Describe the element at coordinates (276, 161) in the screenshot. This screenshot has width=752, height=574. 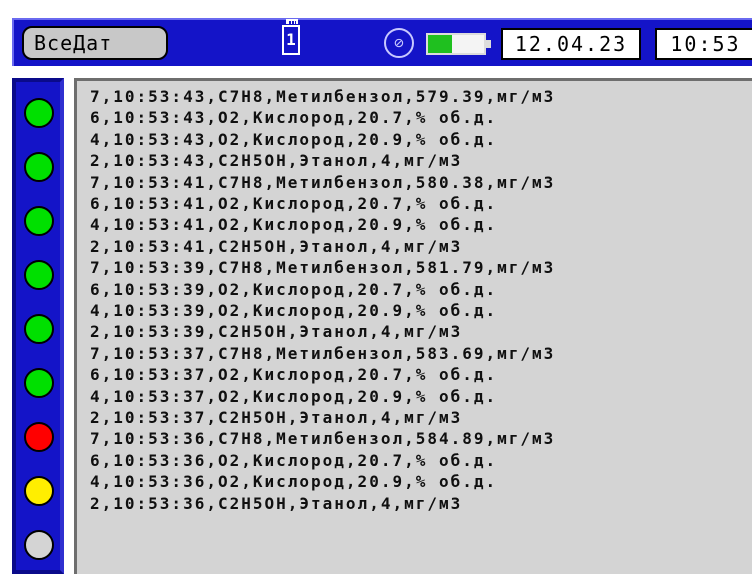
I see `log-line: 2,10:53:43,C2H5OH,Этанол,4,мг/м3` at that location.